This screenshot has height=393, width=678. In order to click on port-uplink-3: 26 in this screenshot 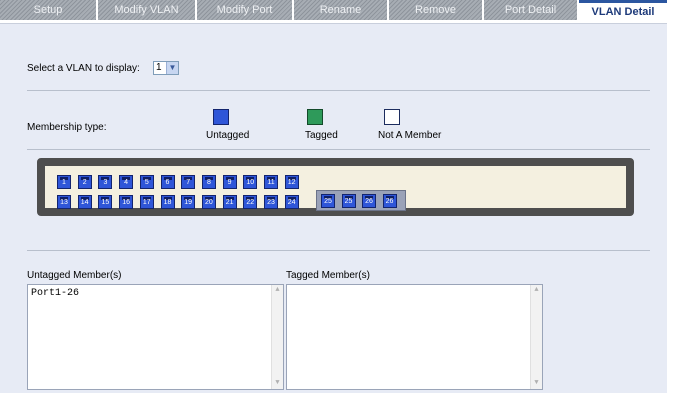, I will do `click(389, 201)`.